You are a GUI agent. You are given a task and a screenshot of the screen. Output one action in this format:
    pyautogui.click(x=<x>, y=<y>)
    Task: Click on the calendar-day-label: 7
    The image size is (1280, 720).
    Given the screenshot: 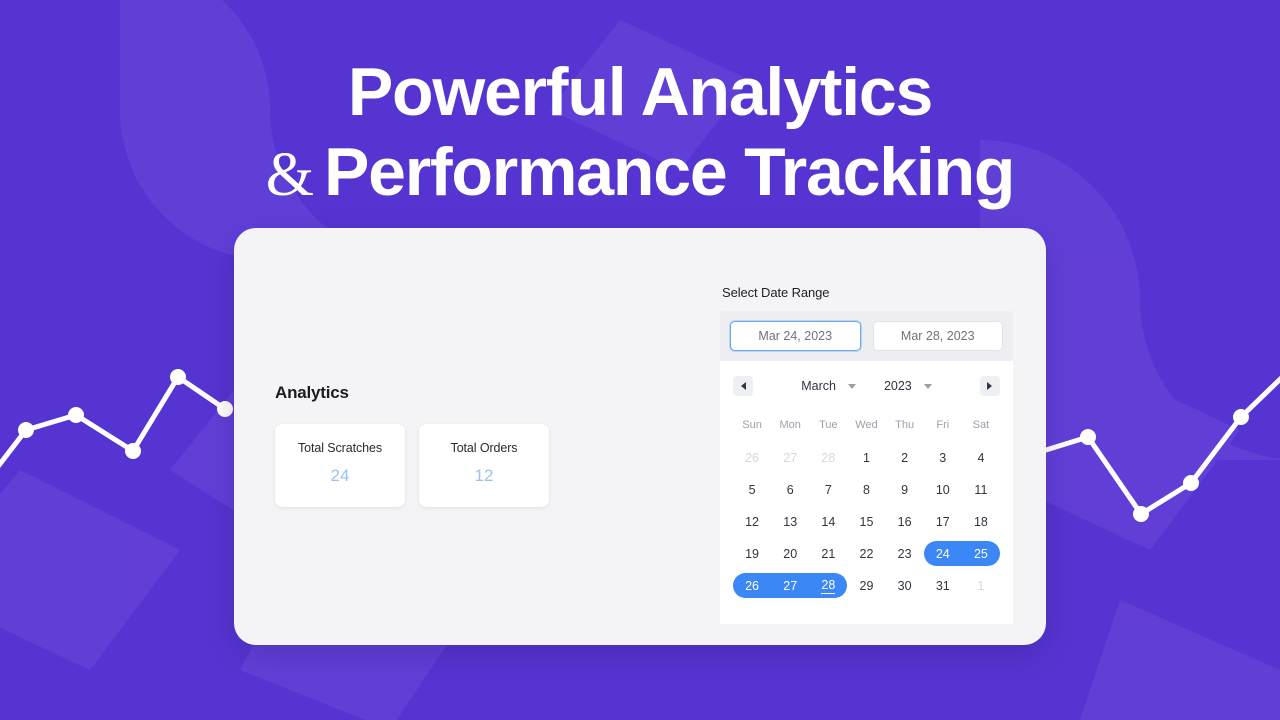 What is the action you would take?
    pyautogui.click(x=828, y=490)
    